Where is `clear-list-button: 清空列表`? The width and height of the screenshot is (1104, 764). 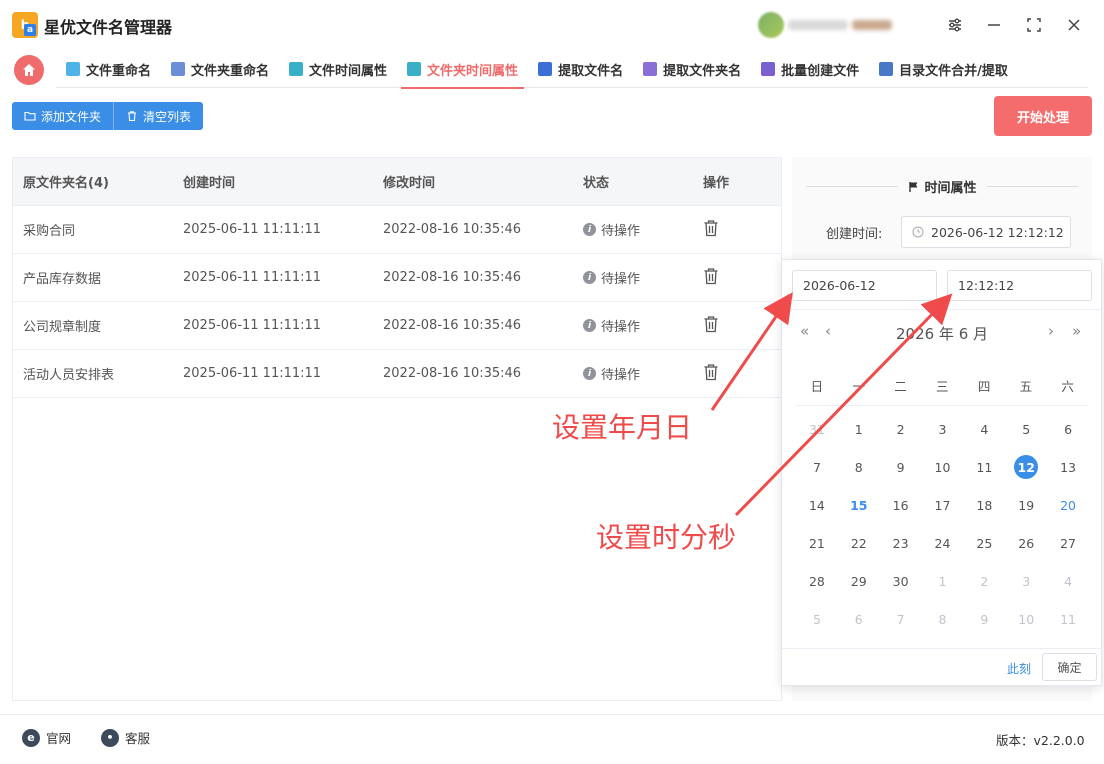
clear-list-button: 清空列表 is located at coordinates (158, 116).